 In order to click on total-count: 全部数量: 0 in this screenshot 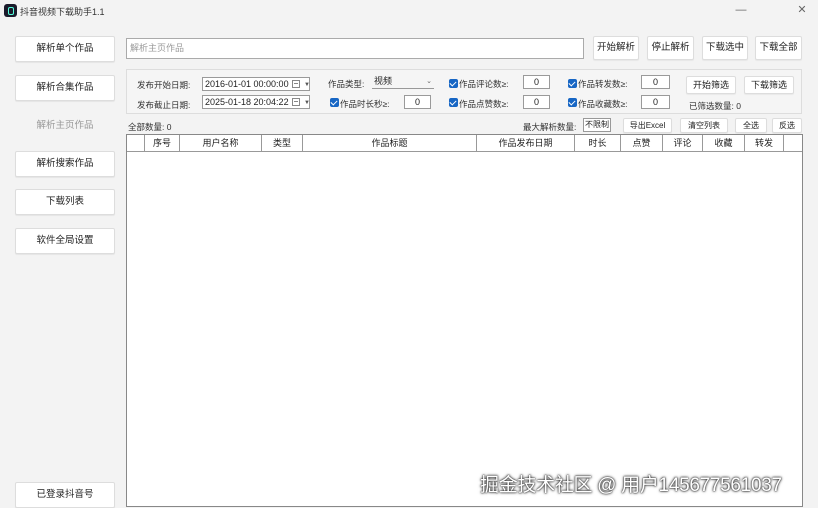, I will do `click(150, 127)`.